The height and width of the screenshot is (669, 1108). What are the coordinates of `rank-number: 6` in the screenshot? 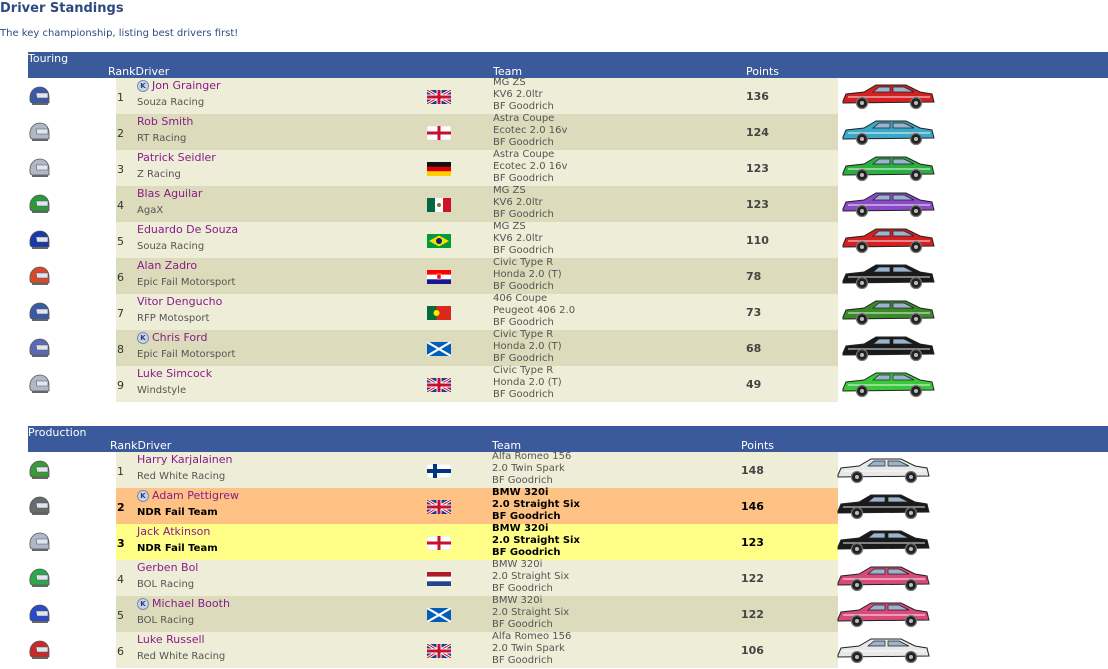 It's located at (120, 651).